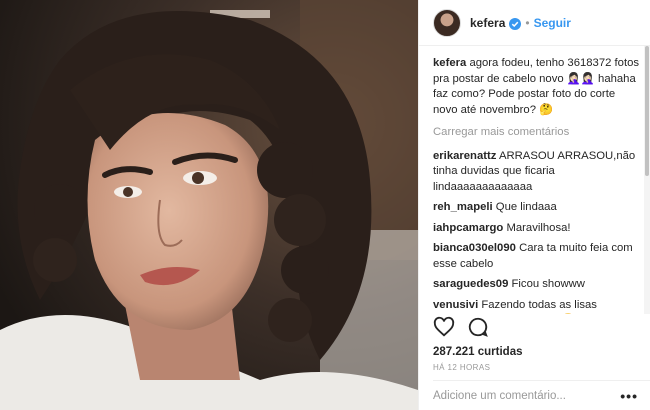 The height and width of the screenshot is (410, 650). I want to click on comment-text: Maravilhosa!, so click(538, 227).